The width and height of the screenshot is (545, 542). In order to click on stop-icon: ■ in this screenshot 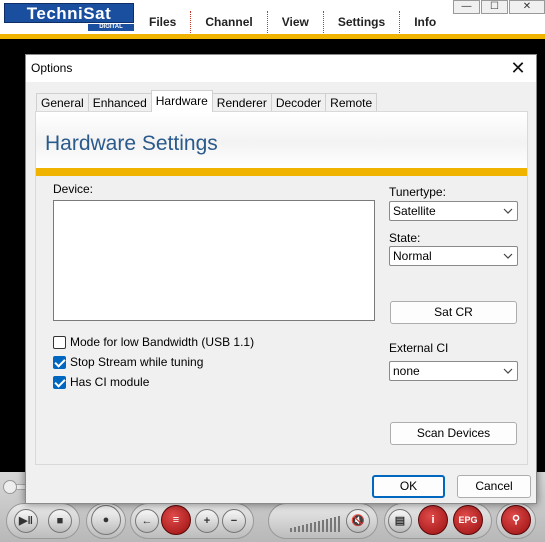, I will do `click(60, 521)`.